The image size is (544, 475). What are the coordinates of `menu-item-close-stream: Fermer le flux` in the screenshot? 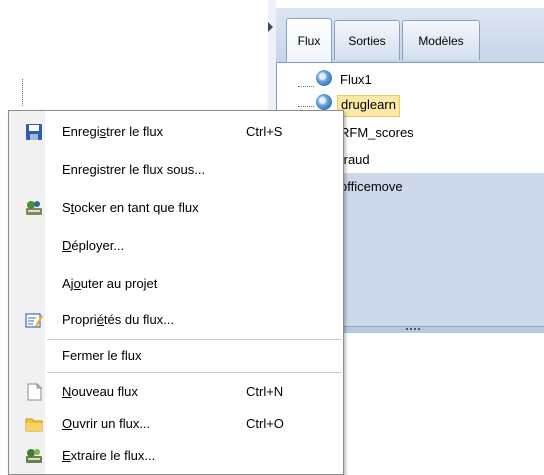 It's located at (176, 356).